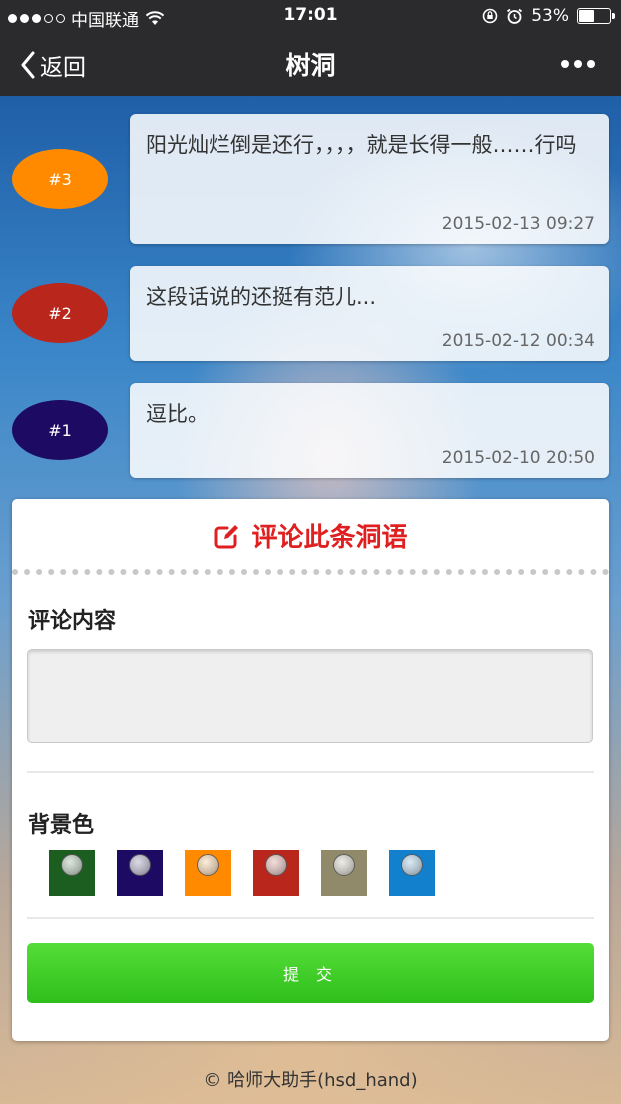 Image resolution: width=621 pixels, height=1104 pixels. What do you see at coordinates (61, 825) in the screenshot?
I see `background-color-label: 背景色` at bounding box center [61, 825].